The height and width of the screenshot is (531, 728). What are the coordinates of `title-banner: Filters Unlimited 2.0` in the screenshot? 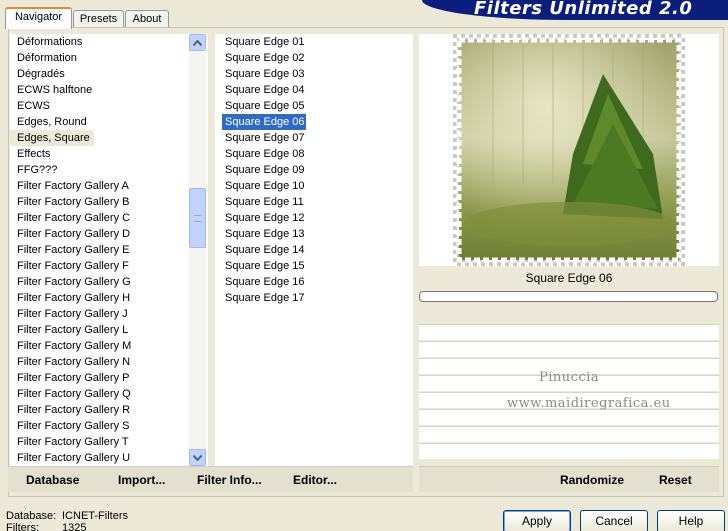 It's located at (575, 10).